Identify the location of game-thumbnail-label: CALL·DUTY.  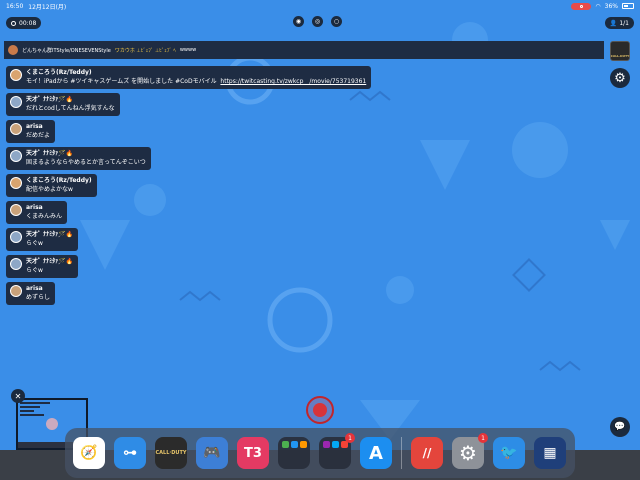
(620, 56).